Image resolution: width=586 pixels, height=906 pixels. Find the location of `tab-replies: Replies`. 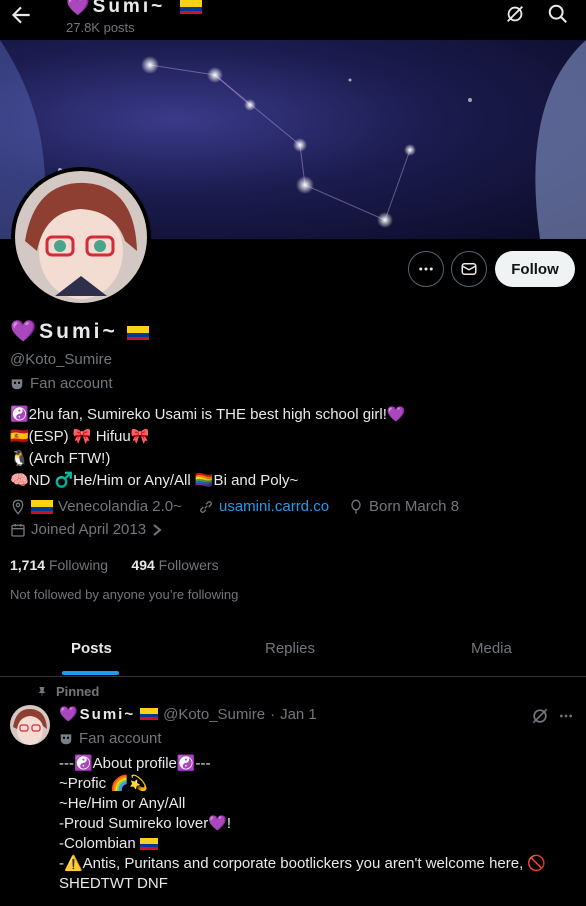

tab-replies: Replies is located at coordinates (290, 648).